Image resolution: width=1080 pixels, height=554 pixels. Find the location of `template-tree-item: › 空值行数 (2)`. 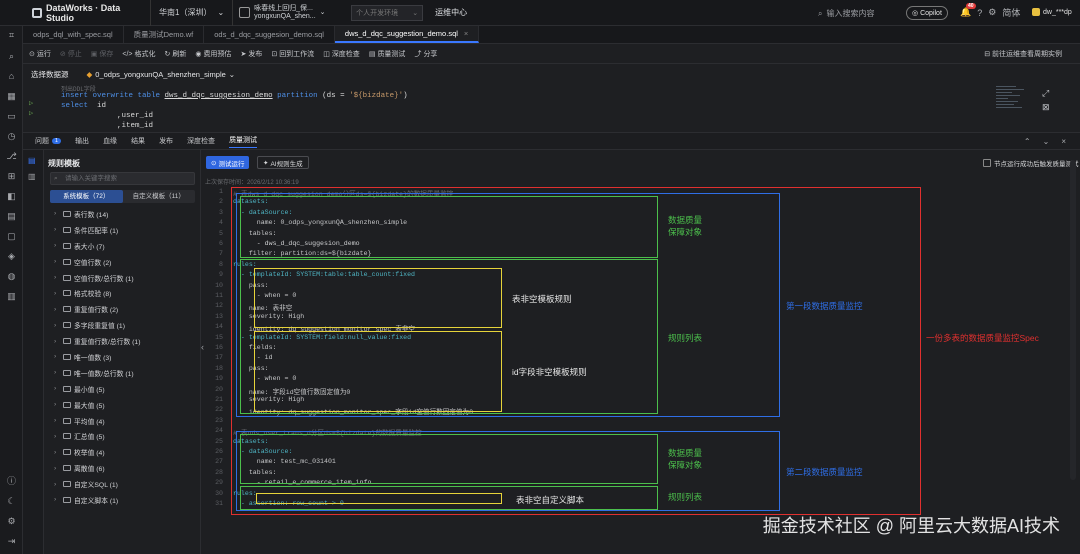

template-tree-item: › 空值行数 (2) is located at coordinates (126, 262).